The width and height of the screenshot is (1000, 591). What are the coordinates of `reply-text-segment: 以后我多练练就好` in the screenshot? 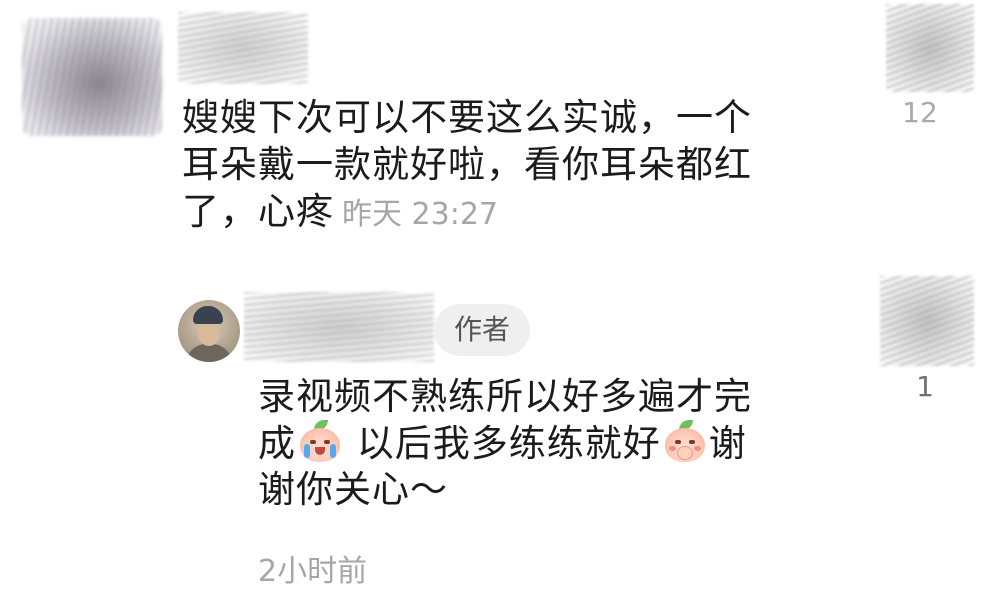 It's located at (508, 443).